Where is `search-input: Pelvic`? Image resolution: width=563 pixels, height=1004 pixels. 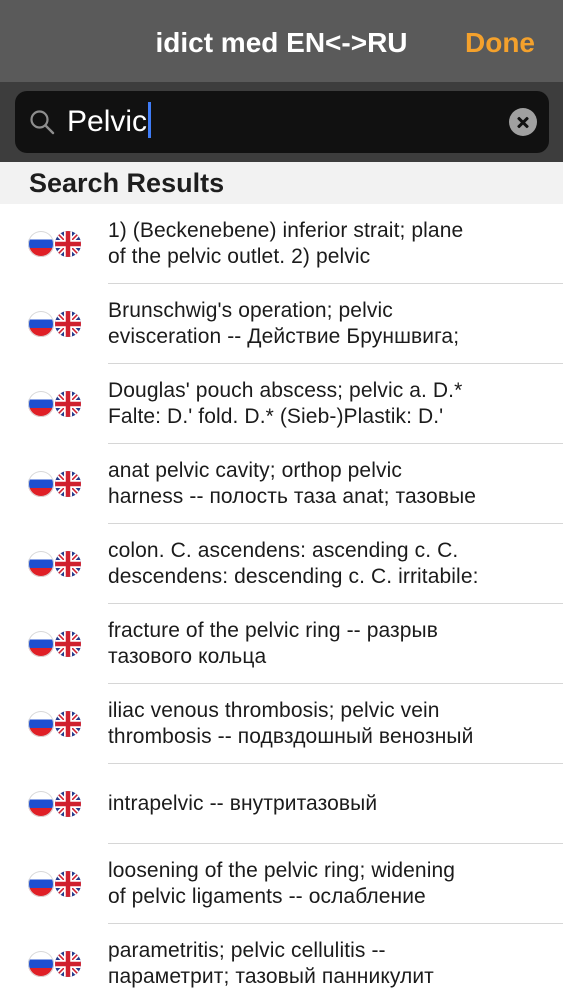
search-input: Pelvic is located at coordinates (277, 122).